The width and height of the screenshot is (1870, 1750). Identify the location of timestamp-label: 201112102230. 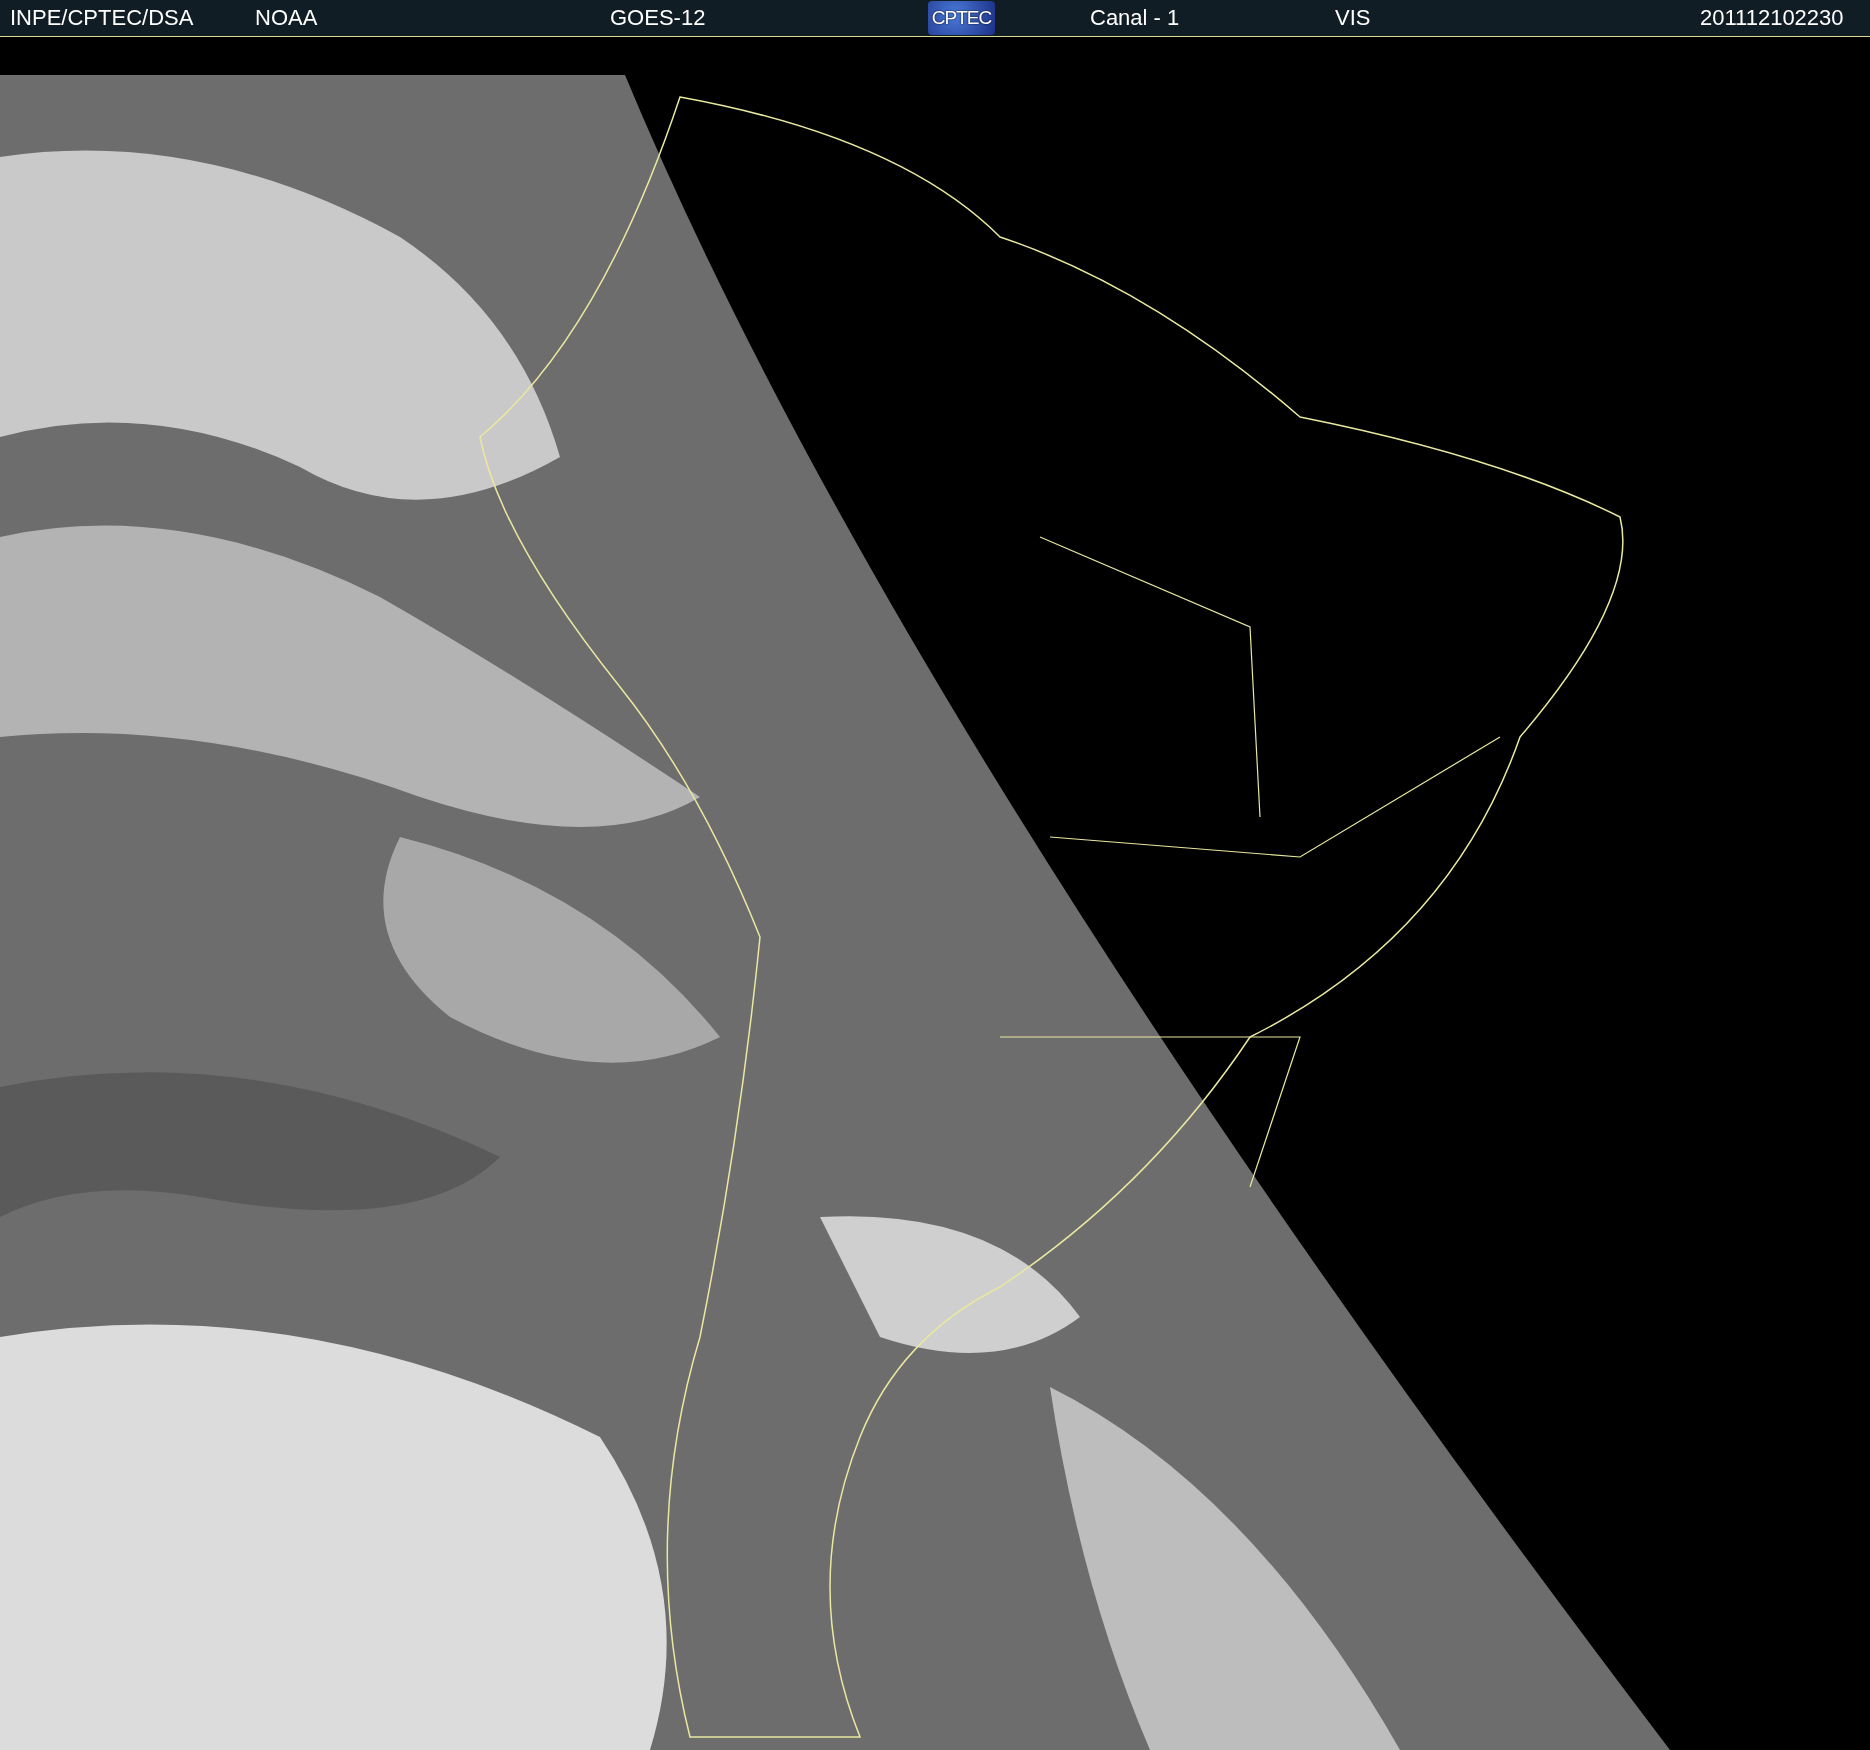
(1772, 18).